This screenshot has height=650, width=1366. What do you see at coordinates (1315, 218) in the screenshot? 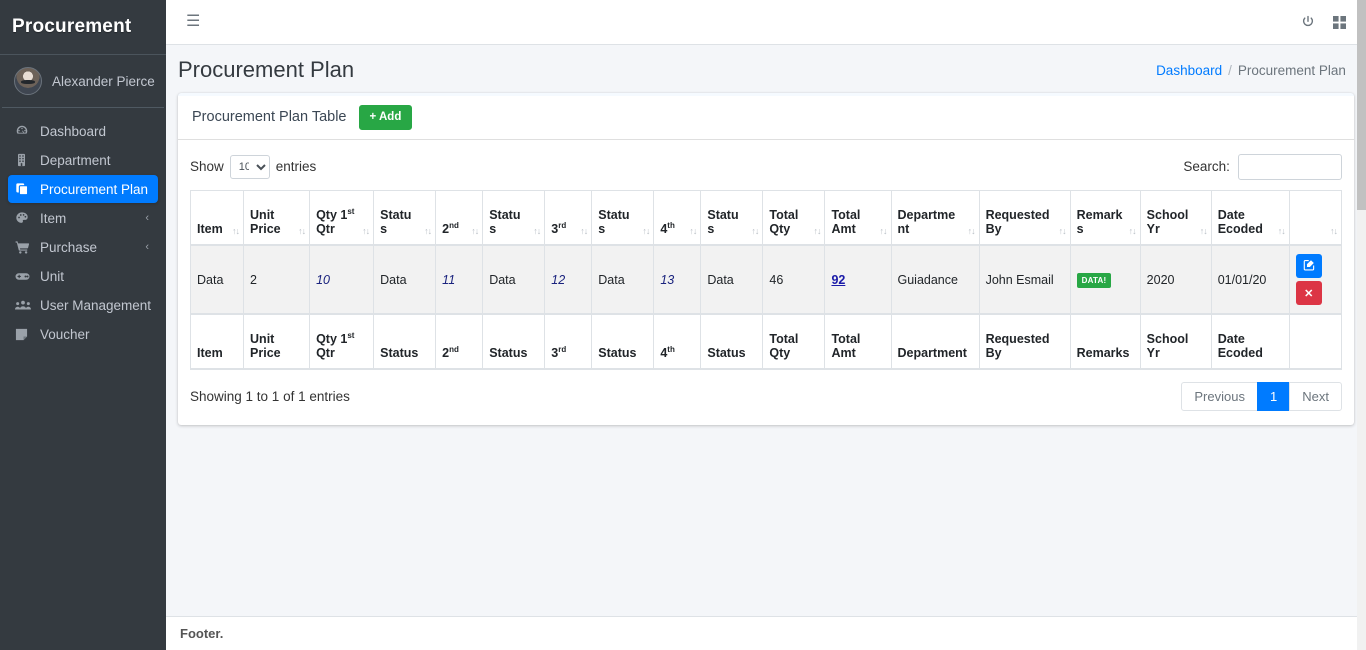
I see `col-actions: ↑↓` at bounding box center [1315, 218].